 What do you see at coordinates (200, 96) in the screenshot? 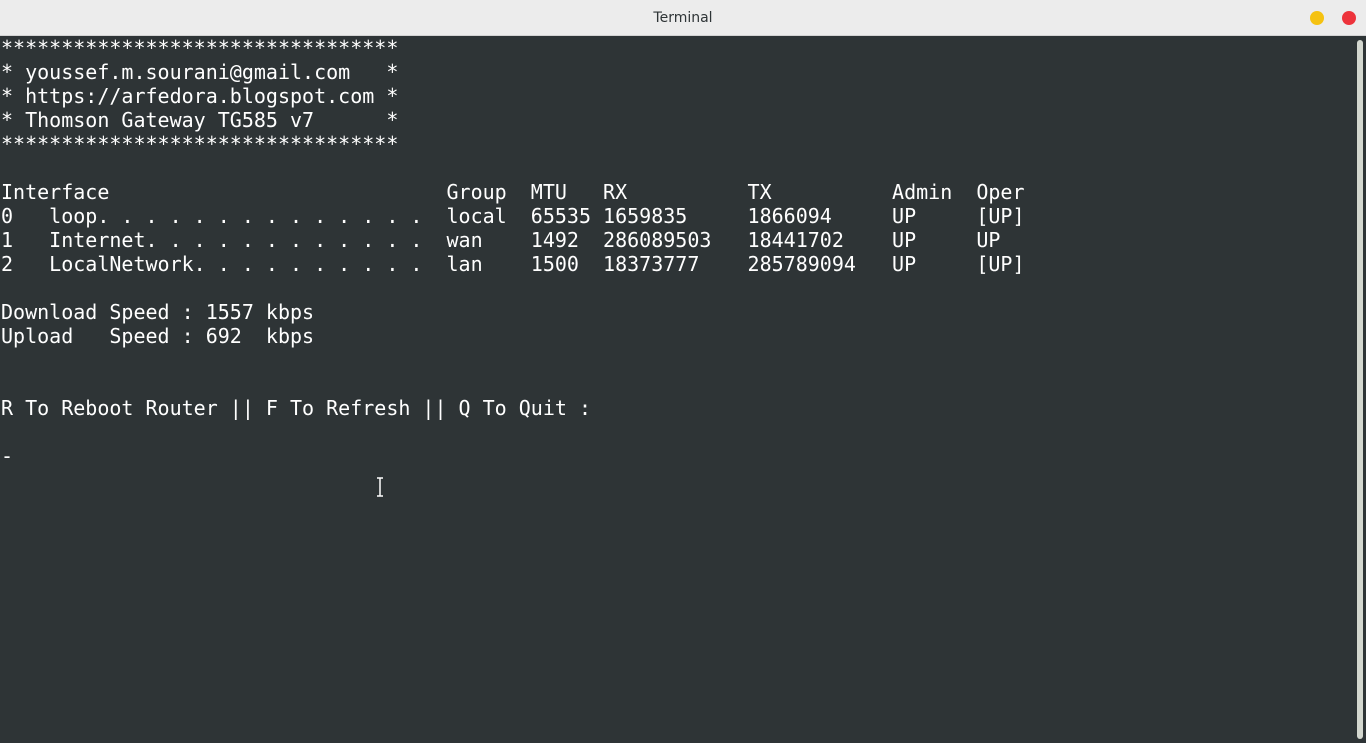
I see `banner-url: * https://arfedora.blogspot.com *` at bounding box center [200, 96].